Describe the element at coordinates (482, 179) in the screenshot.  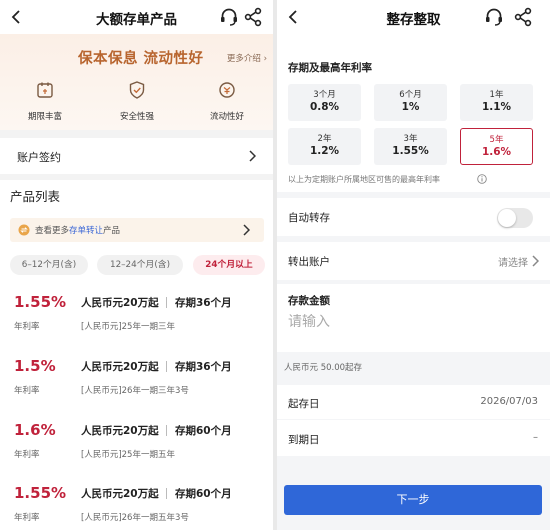
I see `info-icon` at that location.